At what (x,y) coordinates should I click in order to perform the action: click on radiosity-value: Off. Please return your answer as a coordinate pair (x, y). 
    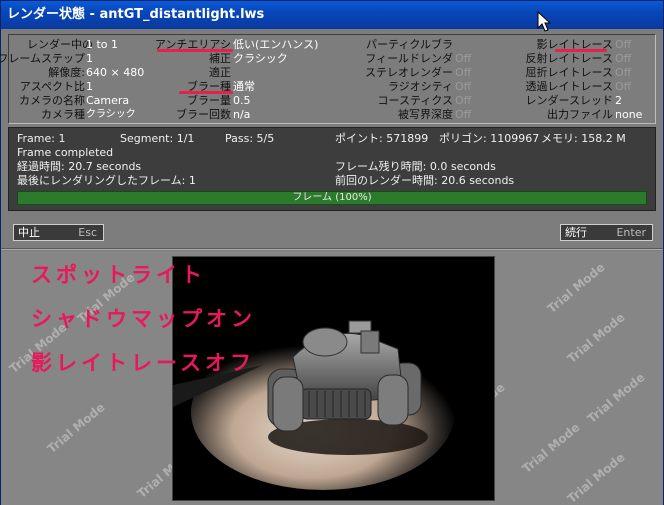
    Looking at the image, I should click on (463, 86).